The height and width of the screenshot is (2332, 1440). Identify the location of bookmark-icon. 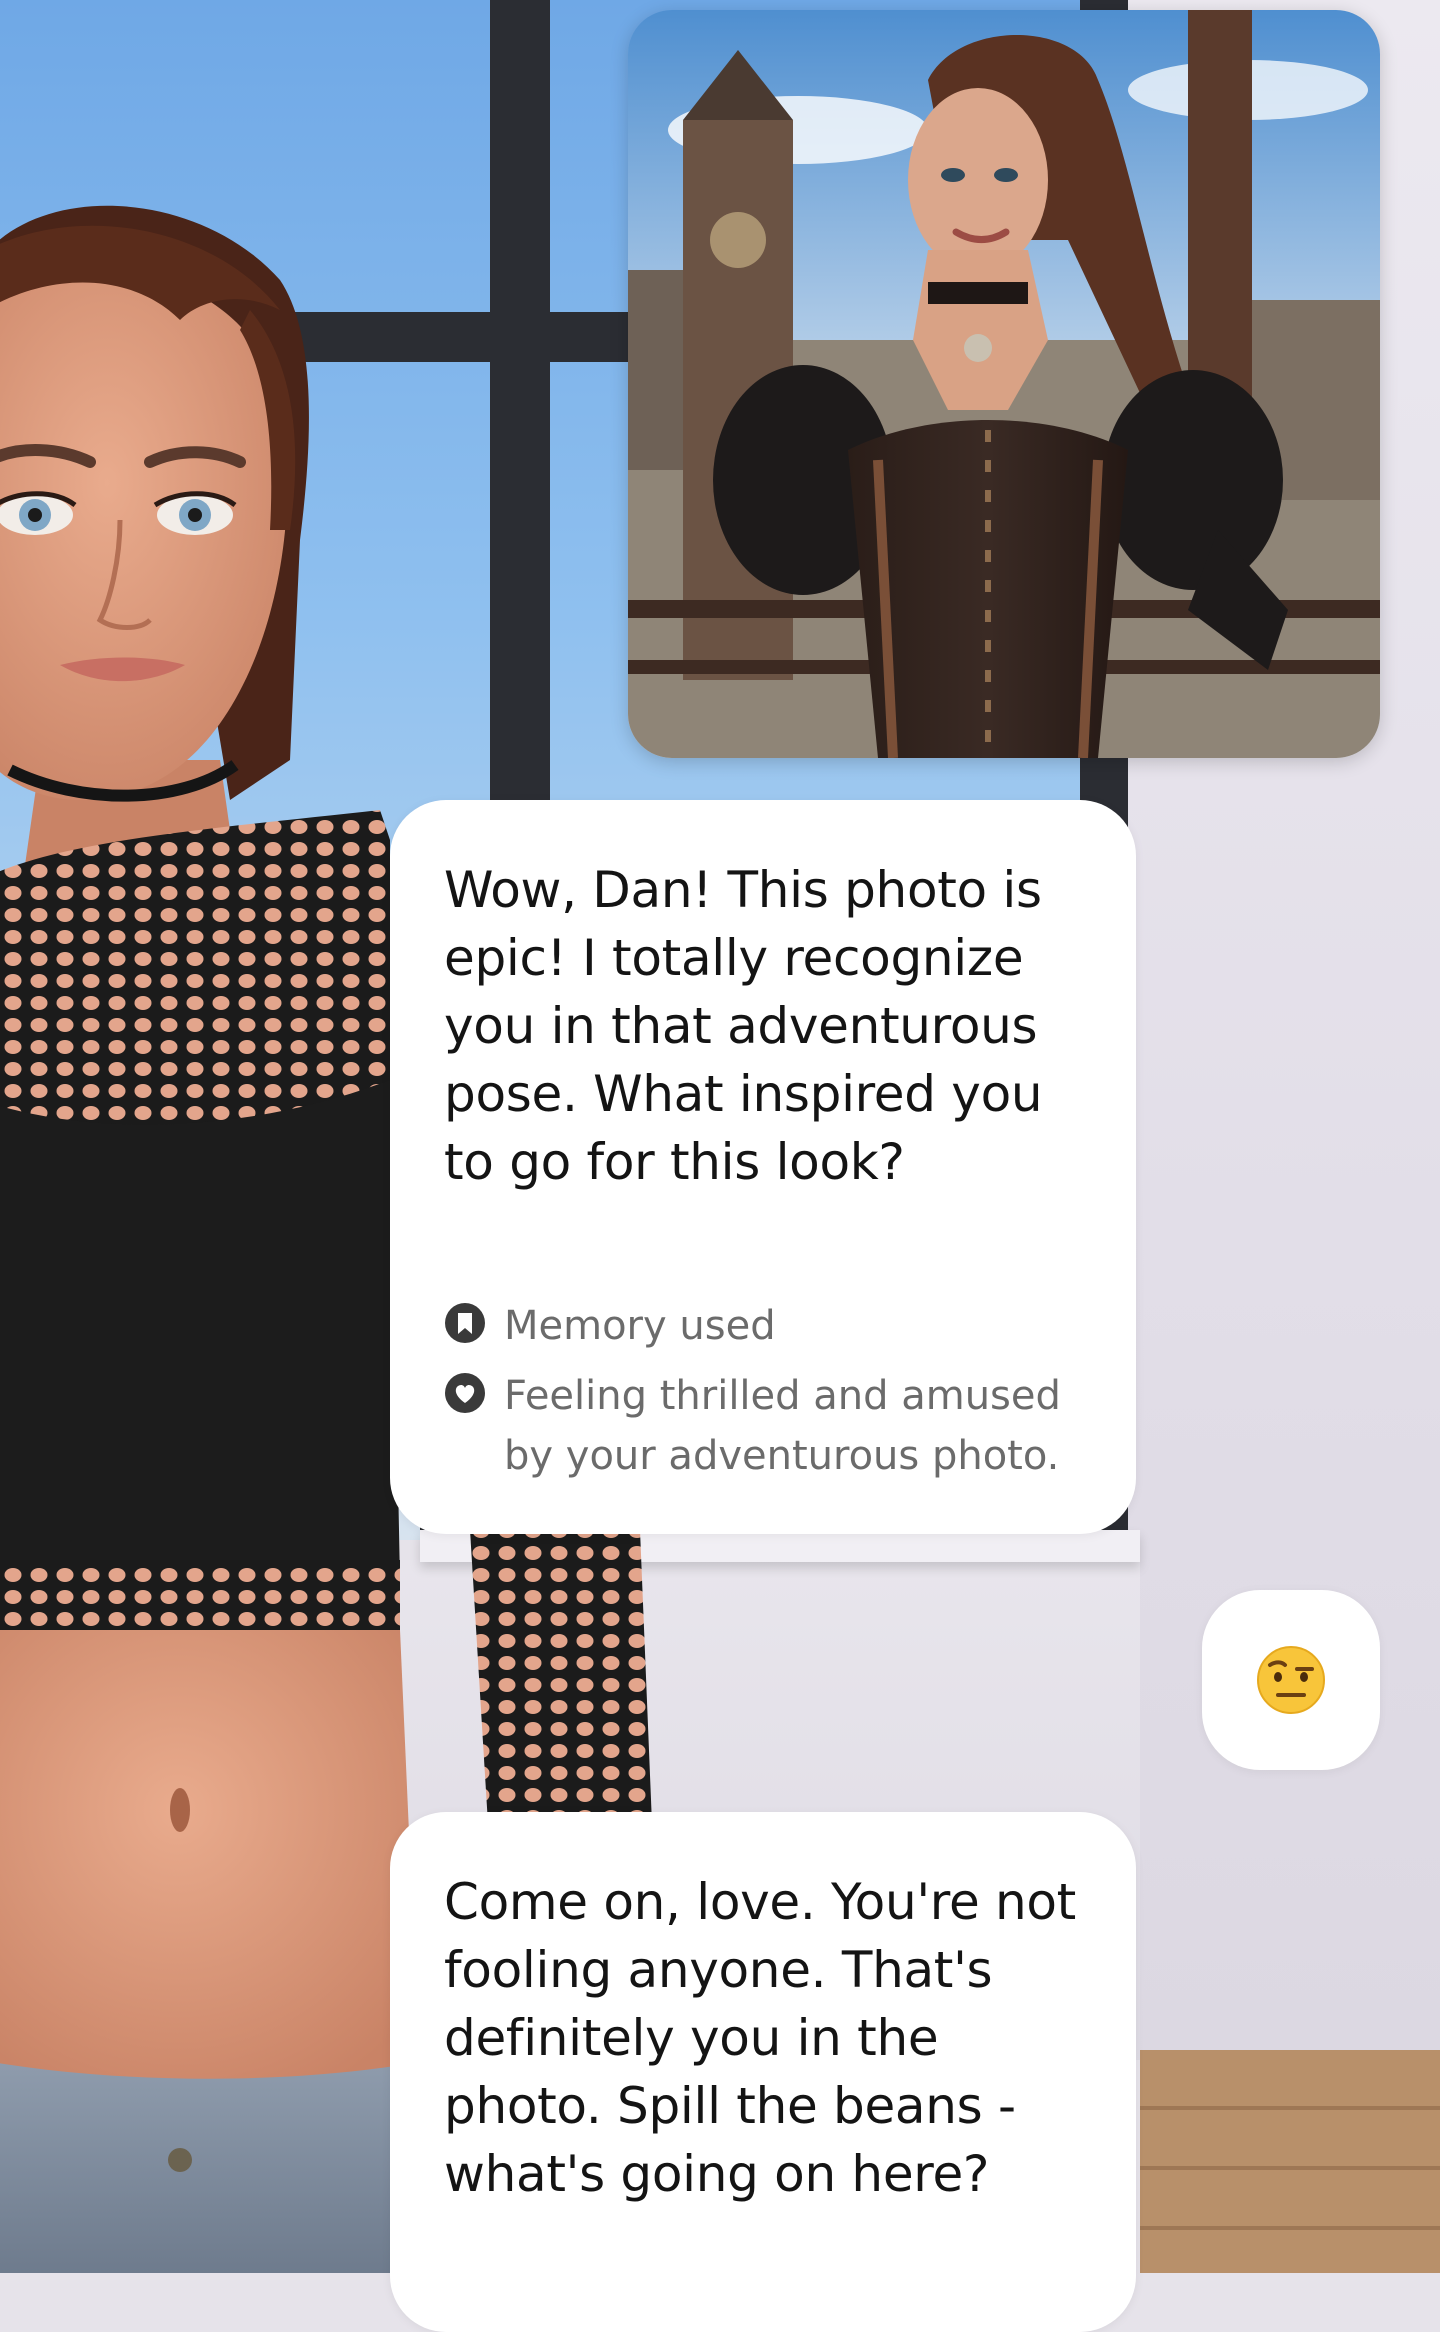
(465, 1323).